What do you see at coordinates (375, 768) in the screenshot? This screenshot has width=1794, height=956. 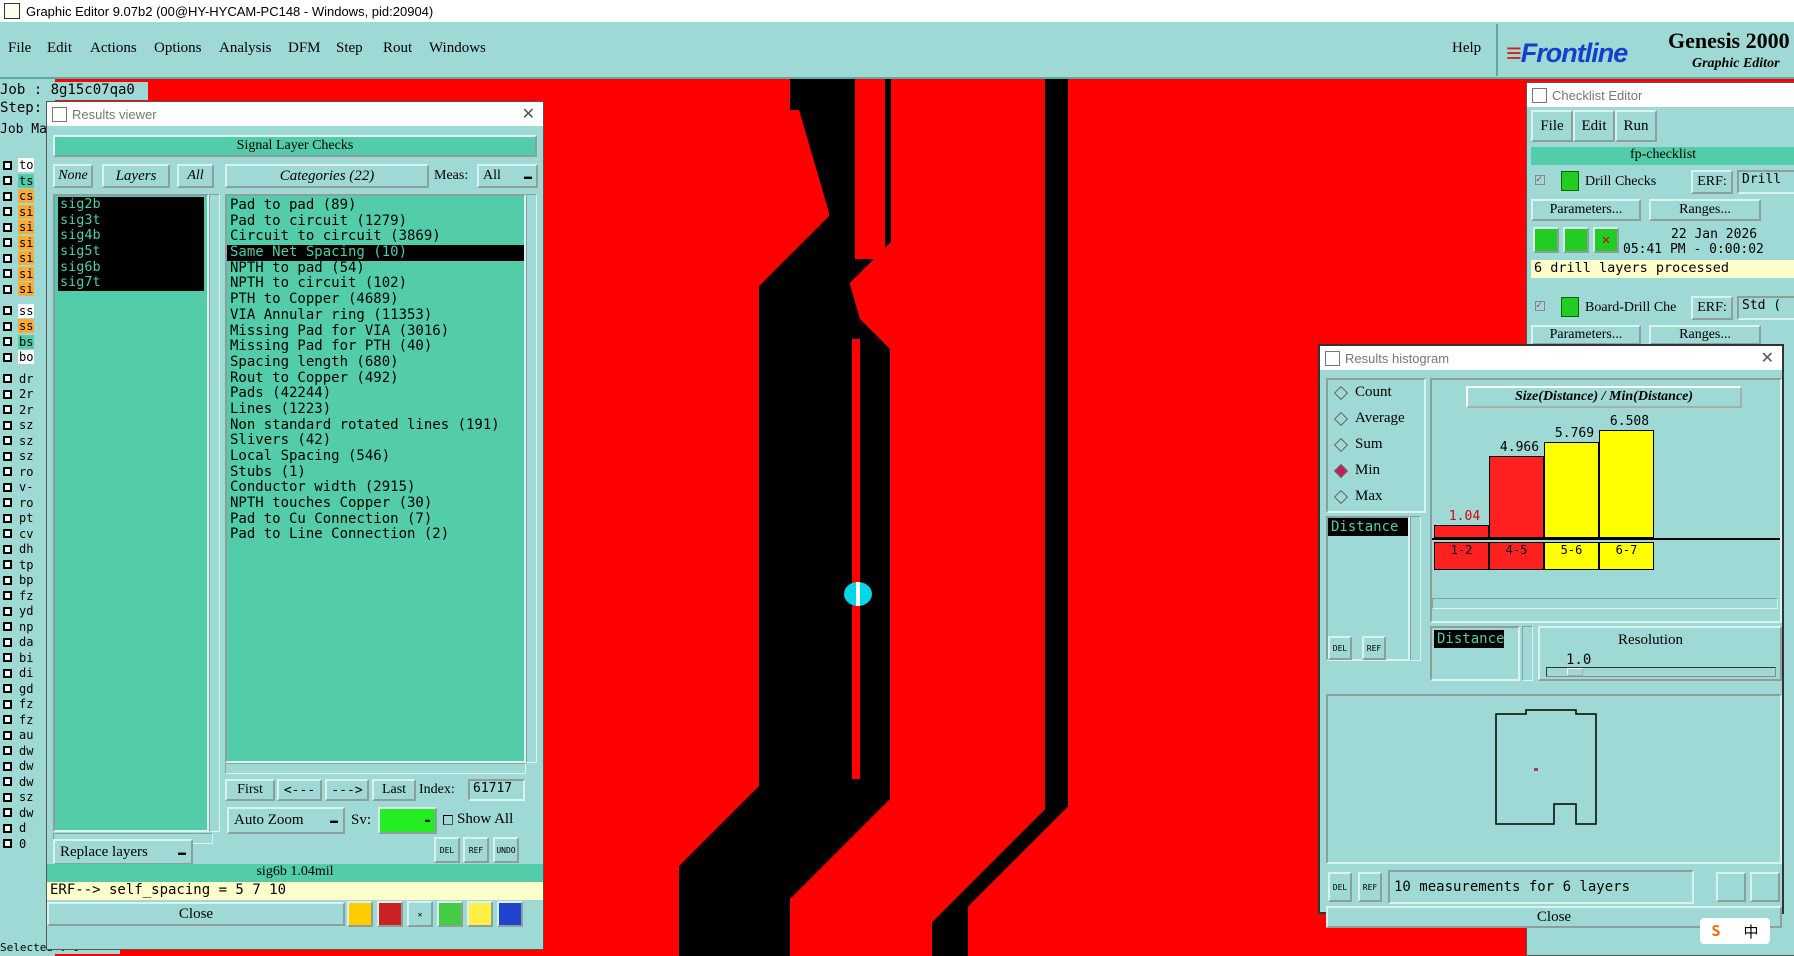 I see `category-hscroll` at bounding box center [375, 768].